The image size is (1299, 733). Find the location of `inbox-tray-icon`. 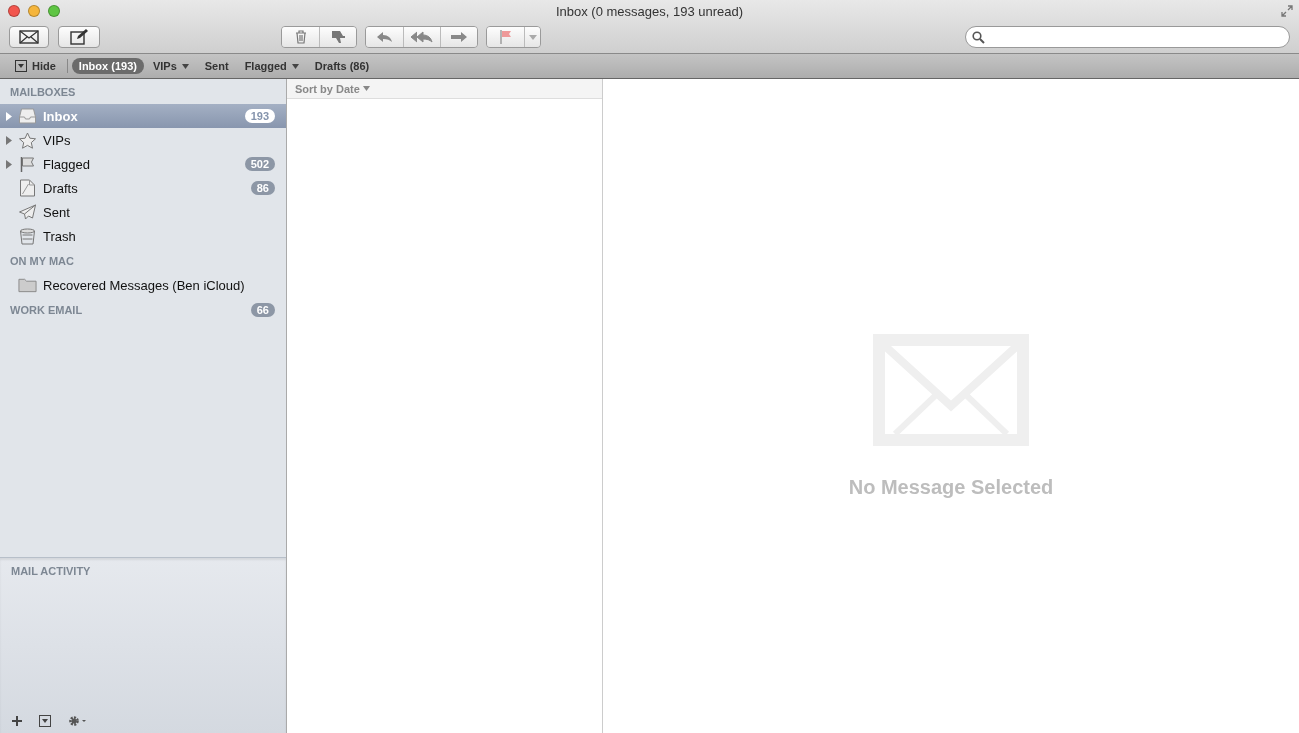

inbox-tray-icon is located at coordinates (27, 116).